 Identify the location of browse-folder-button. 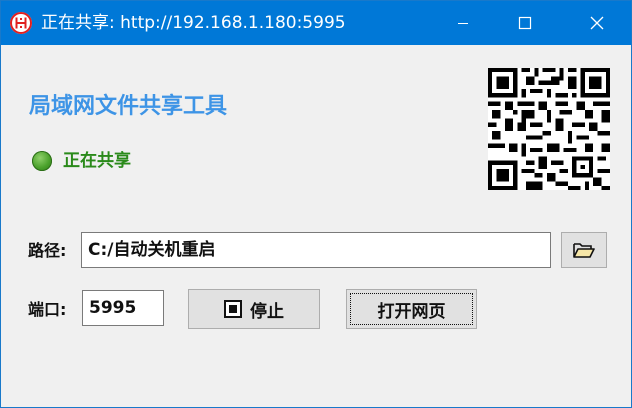
(584, 250).